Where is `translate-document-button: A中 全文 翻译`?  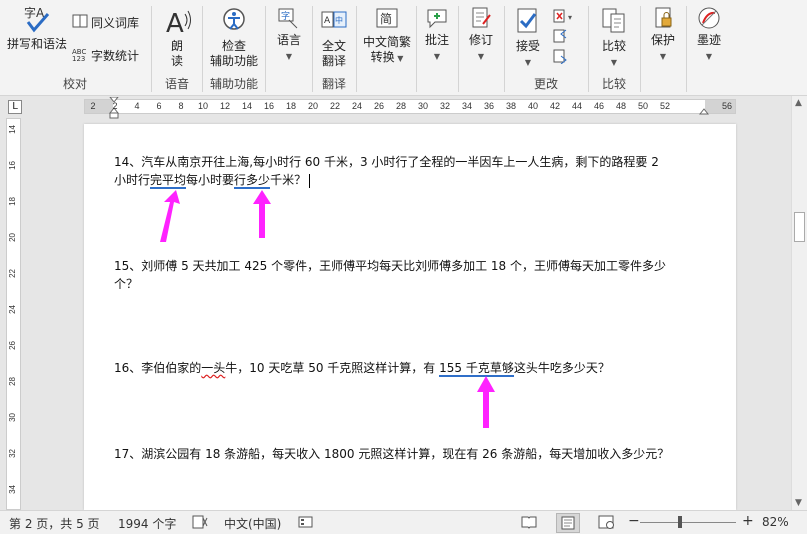 translate-document-button: A中 全文 翻译 is located at coordinates (334, 37).